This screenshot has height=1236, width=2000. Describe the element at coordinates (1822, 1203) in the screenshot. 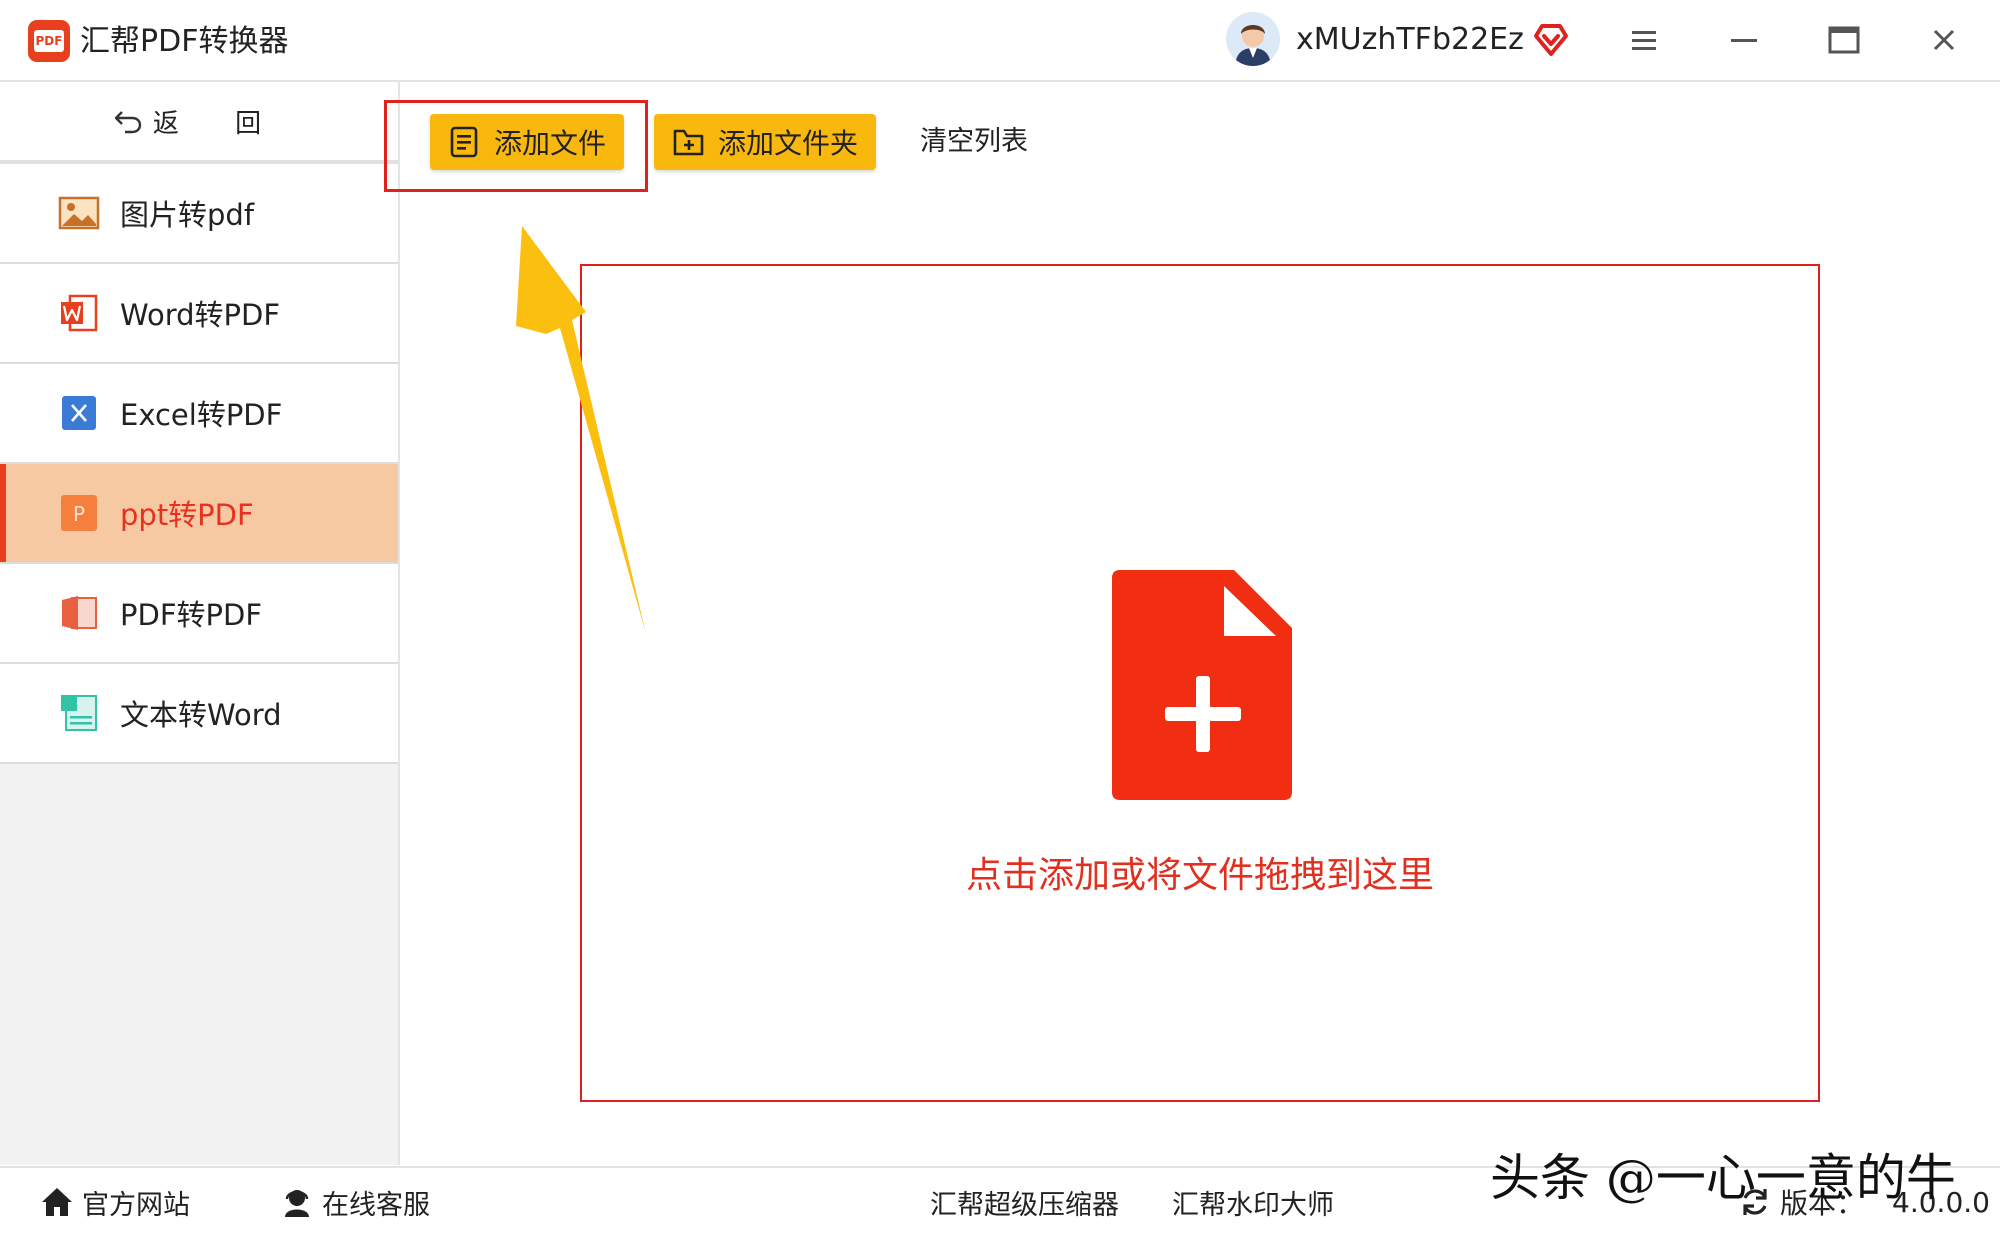

I see `version-label: 版本：` at that location.